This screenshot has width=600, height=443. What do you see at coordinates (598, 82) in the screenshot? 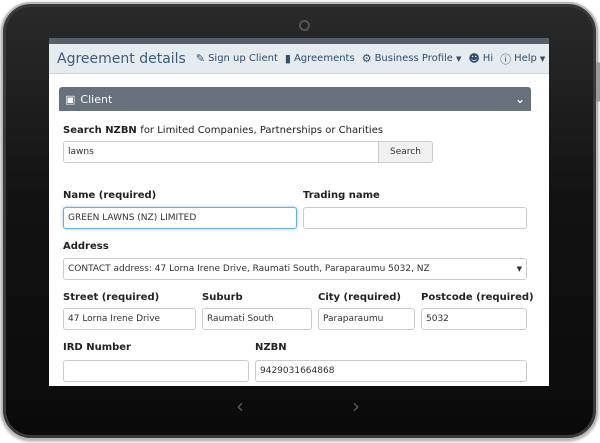
I see `tablet-side-button` at bounding box center [598, 82].